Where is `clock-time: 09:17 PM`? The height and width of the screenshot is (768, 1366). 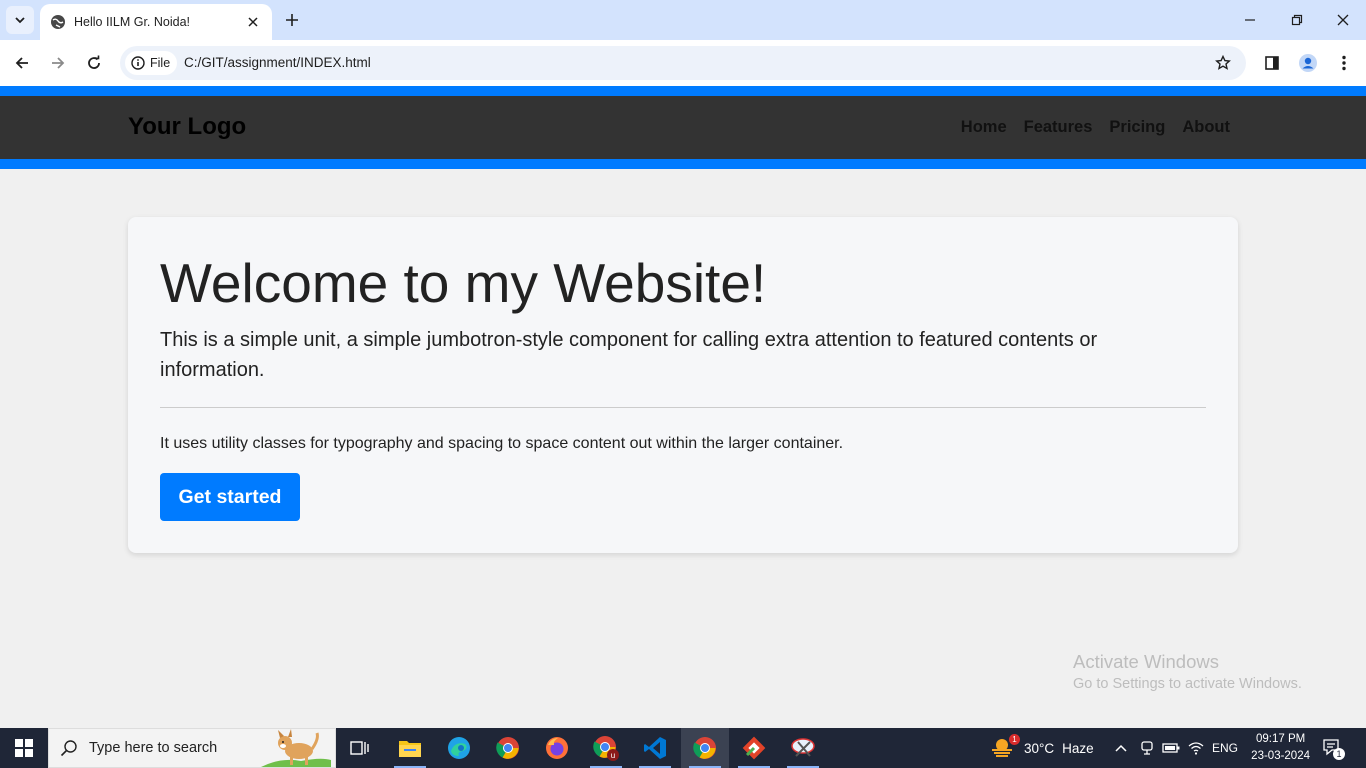
clock-time: 09:17 PM is located at coordinates (1280, 739).